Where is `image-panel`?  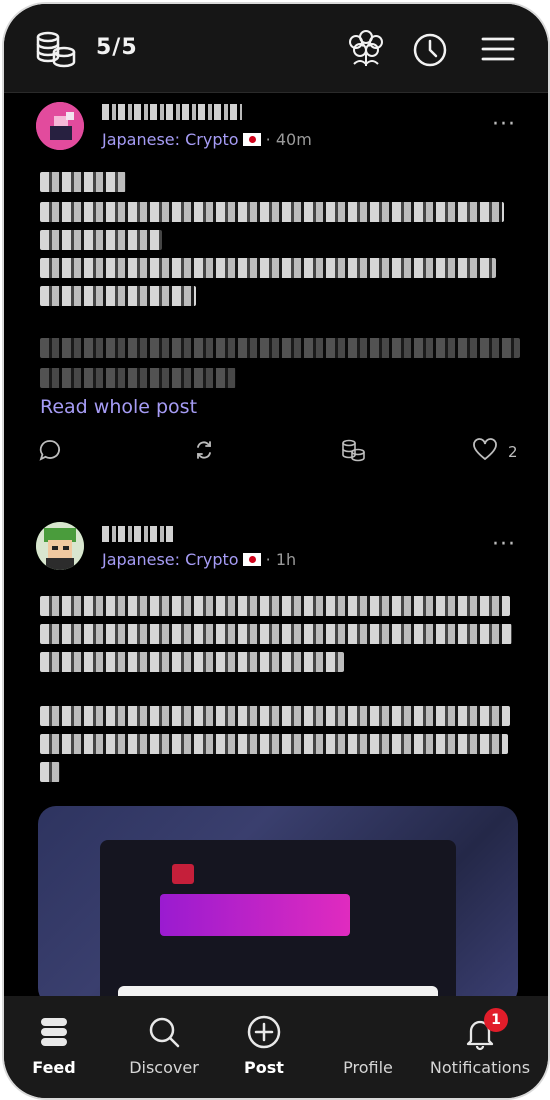
image-panel is located at coordinates (278, 991).